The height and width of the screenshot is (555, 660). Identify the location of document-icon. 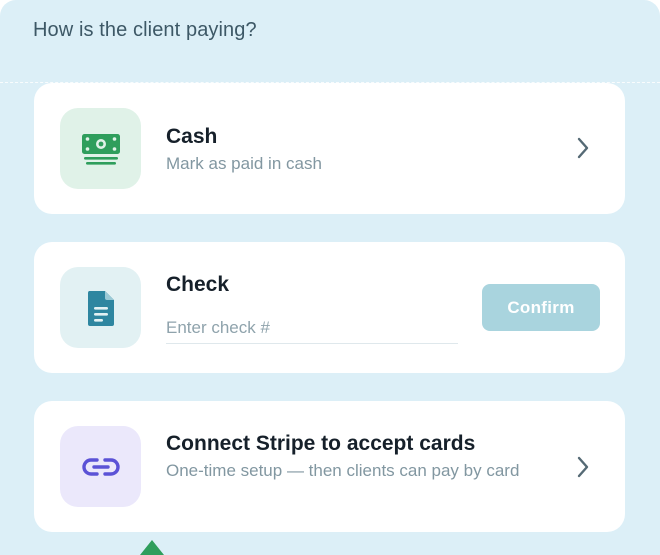
(100, 308).